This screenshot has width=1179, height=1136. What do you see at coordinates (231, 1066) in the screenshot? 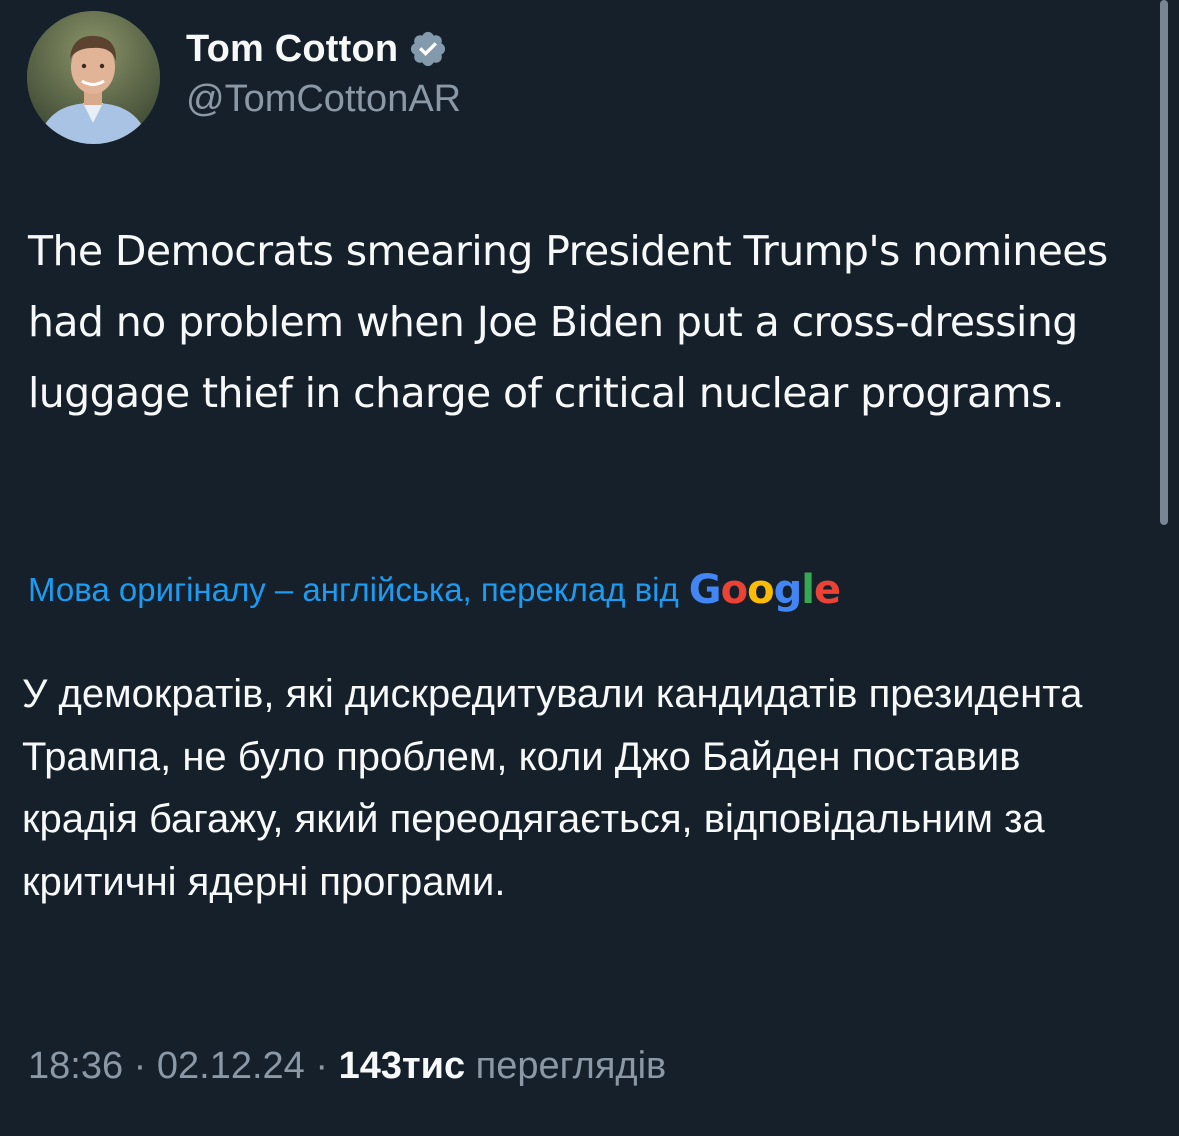
I see `tweet-date: 02.12.24` at bounding box center [231, 1066].